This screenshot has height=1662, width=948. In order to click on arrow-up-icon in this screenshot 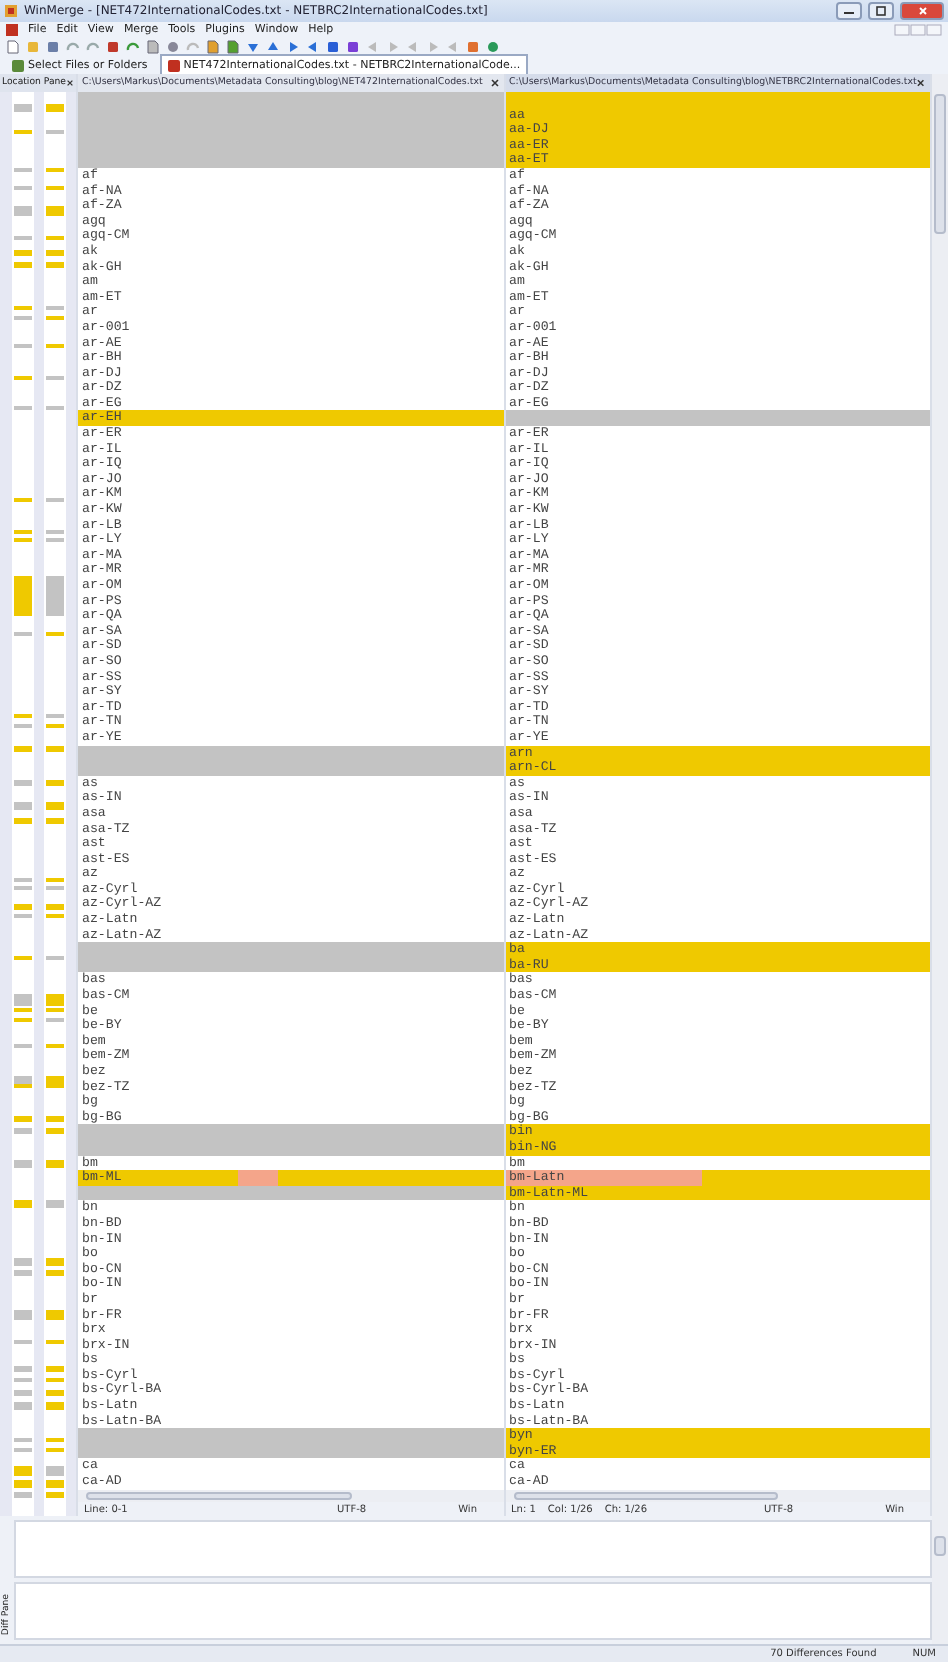, I will do `click(273, 46)`.